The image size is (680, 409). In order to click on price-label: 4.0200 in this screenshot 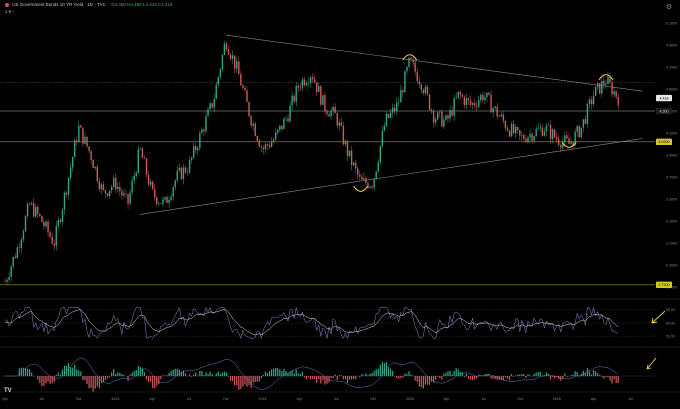, I will do `click(664, 142)`.